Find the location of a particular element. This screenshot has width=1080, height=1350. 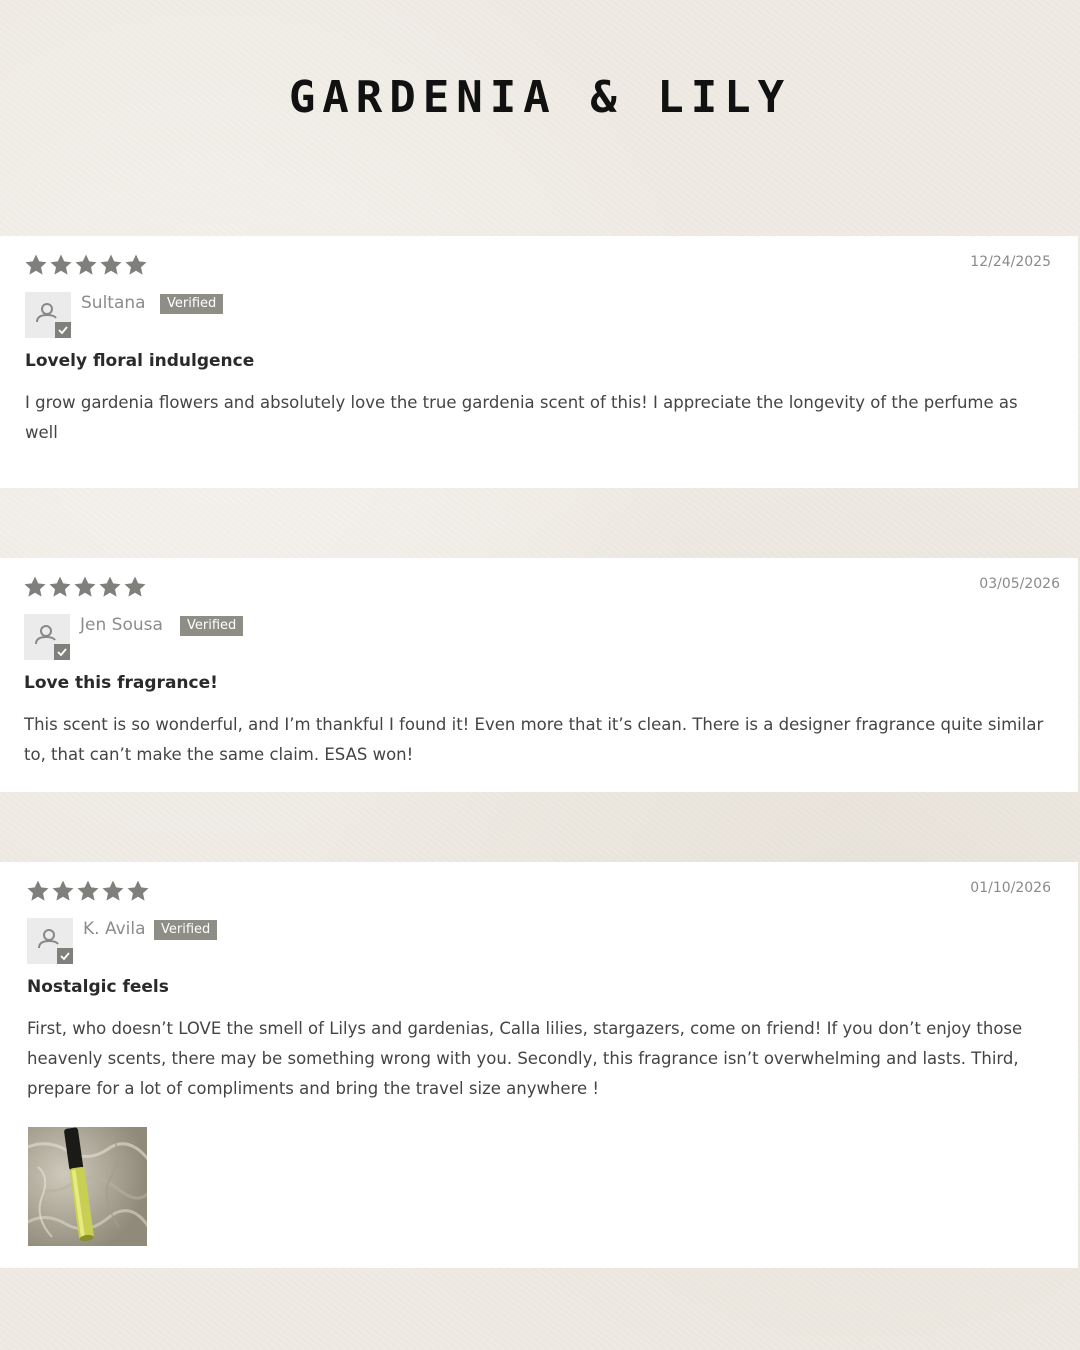

review-date: 01/10/2026 is located at coordinates (1010, 888).